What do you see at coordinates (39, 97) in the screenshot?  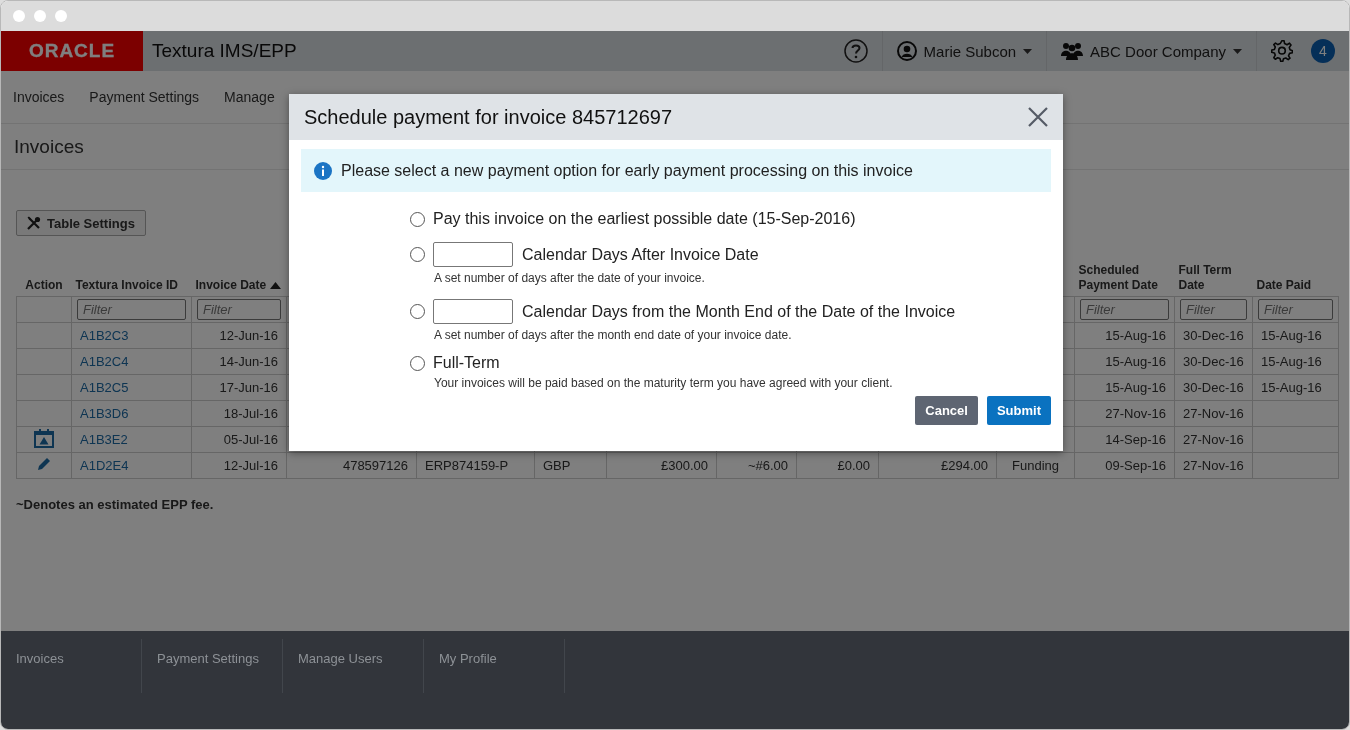 I see `nav-tab: Invoices` at bounding box center [39, 97].